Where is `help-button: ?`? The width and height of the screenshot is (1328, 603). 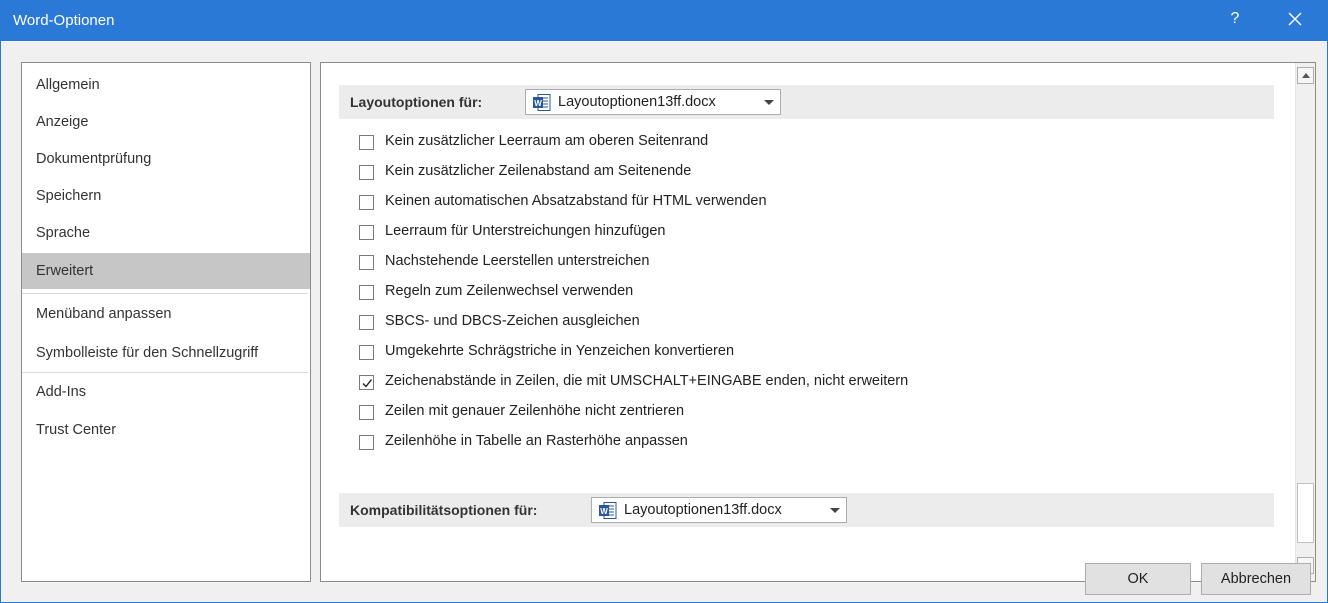 help-button: ? is located at coordinates (1235, 19).